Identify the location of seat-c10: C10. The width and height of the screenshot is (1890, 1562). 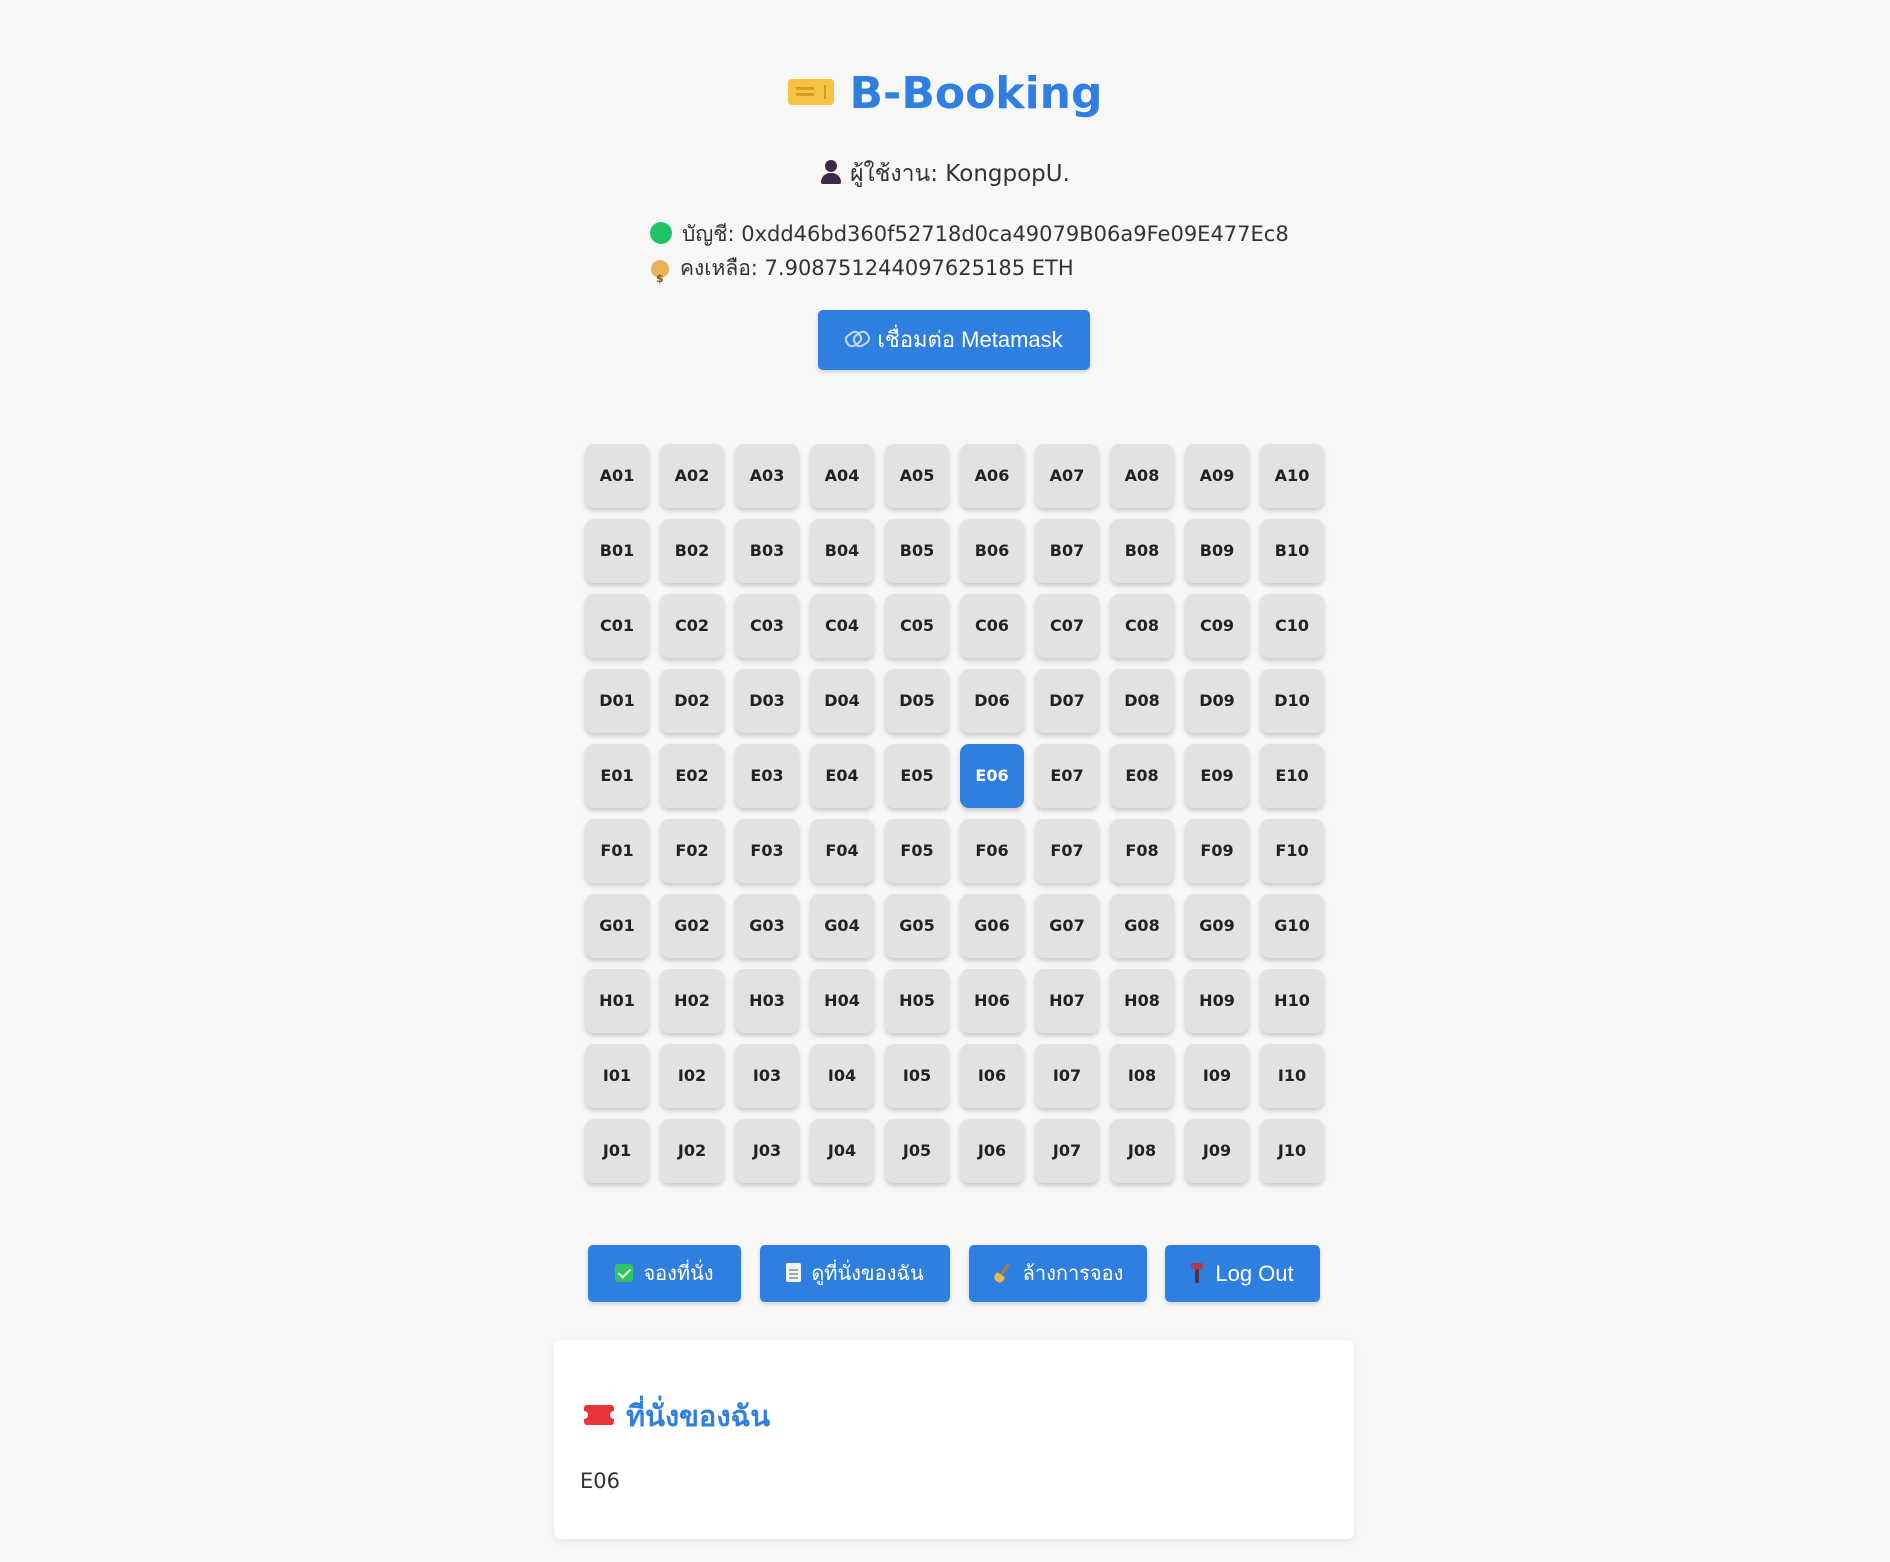
(1292, 626).